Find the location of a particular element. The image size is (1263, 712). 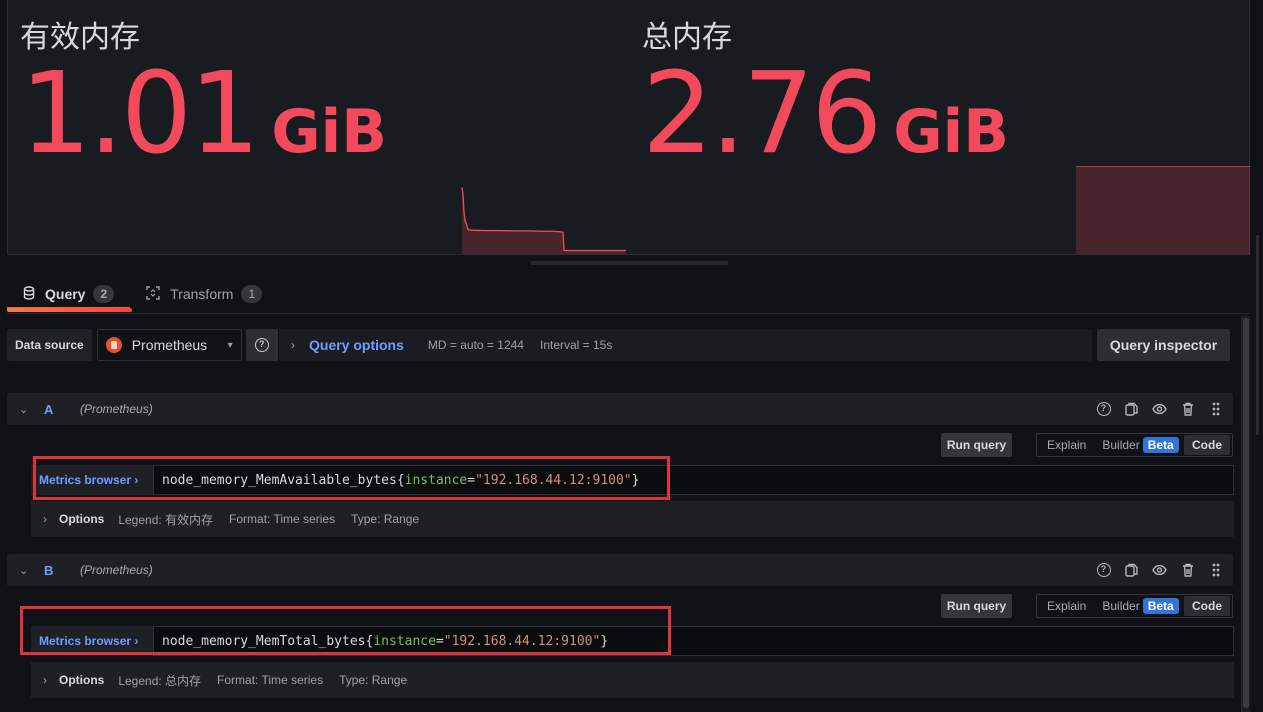

panel-resize-handle is located at coordinates (629, 263).